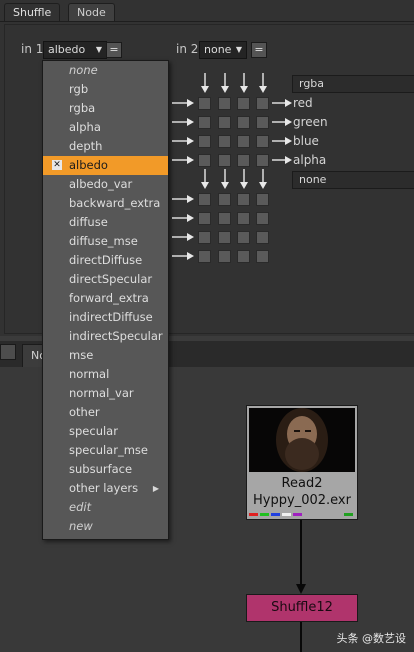 The image size is (414, 652). I want to click on menu-item-albedo_var: albedo_var, so click(105, 184).